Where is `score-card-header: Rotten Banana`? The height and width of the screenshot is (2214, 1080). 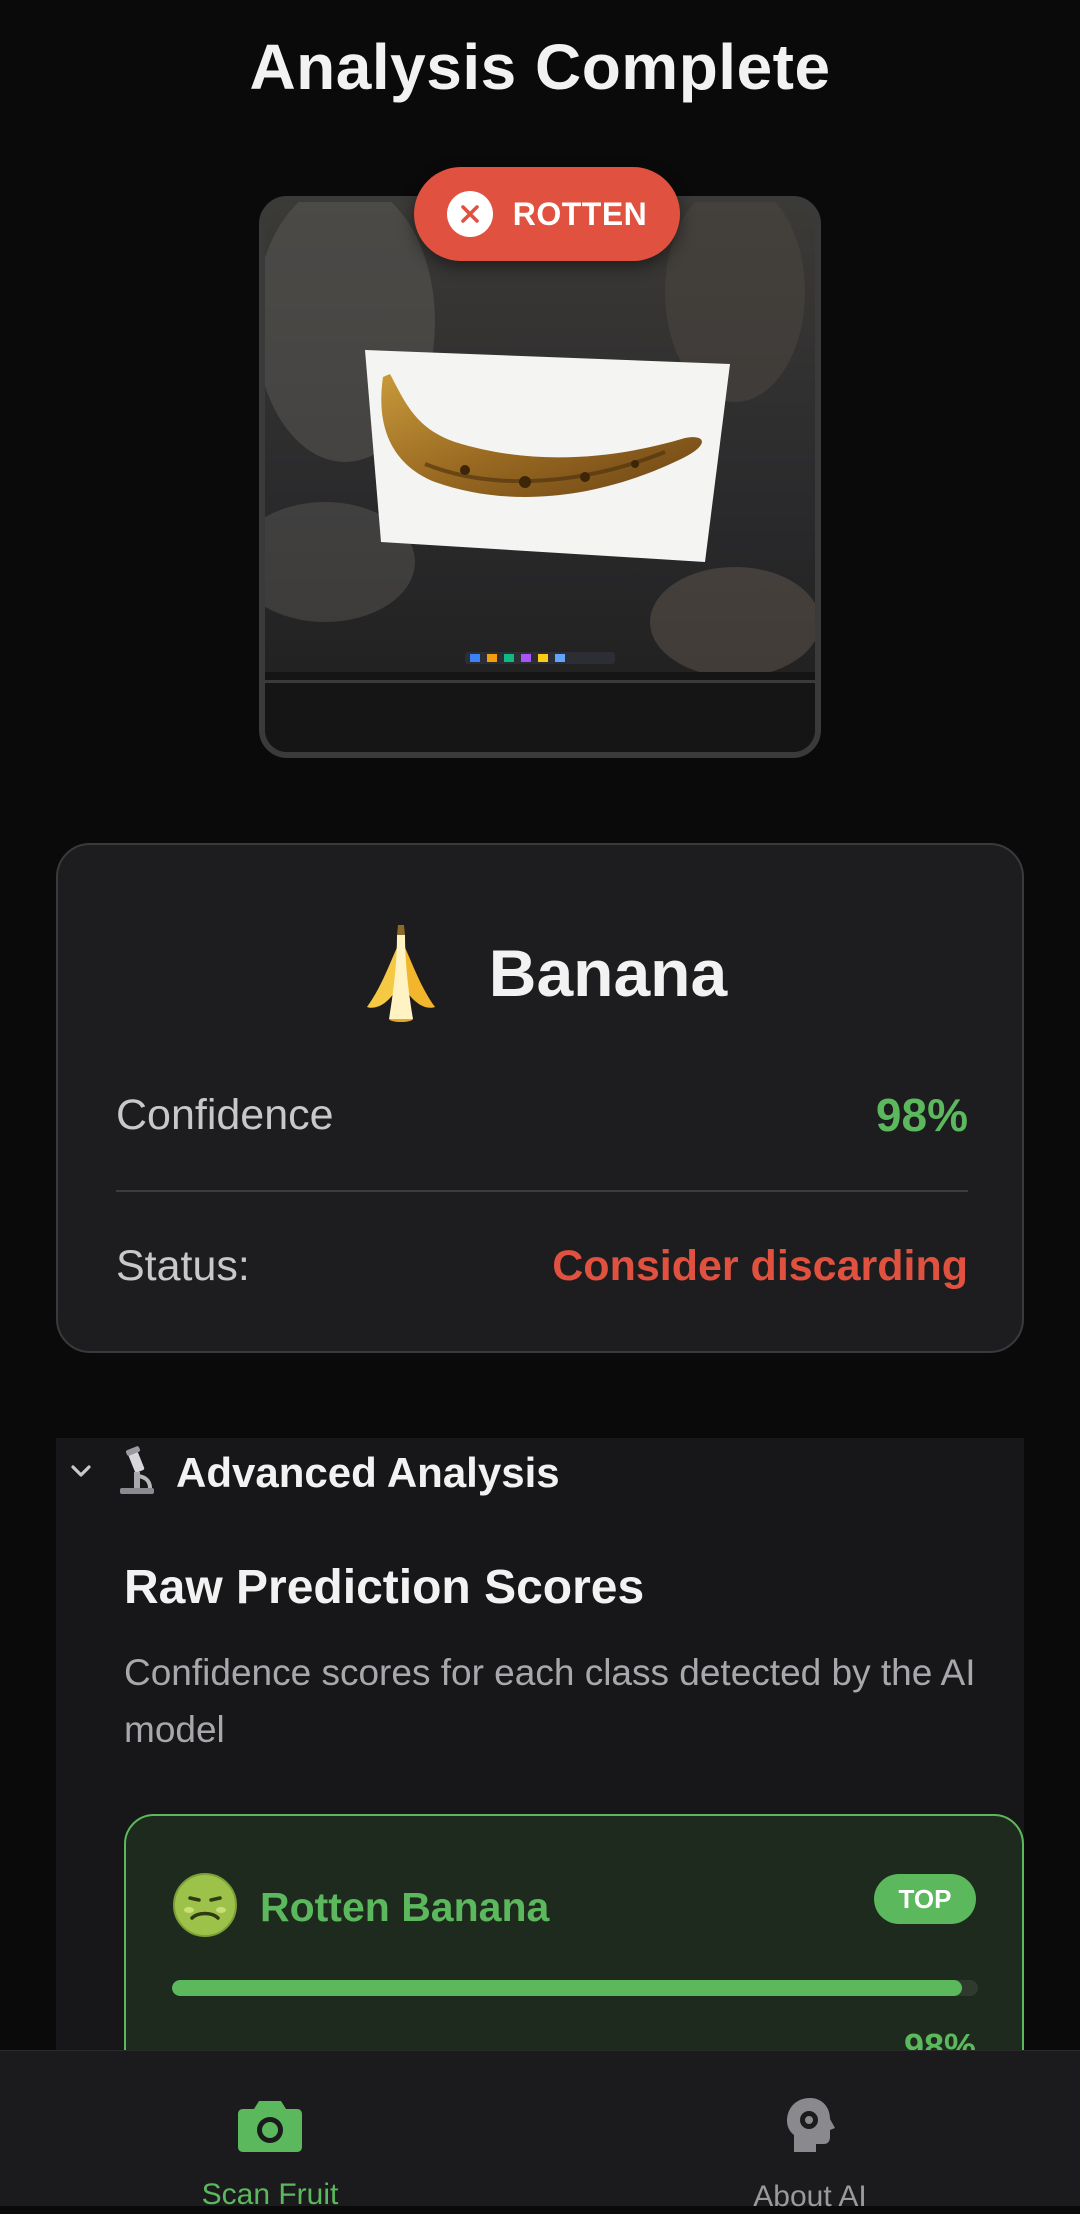 score-card-header: Rotten Banana is located at coordinates (360, 1907).